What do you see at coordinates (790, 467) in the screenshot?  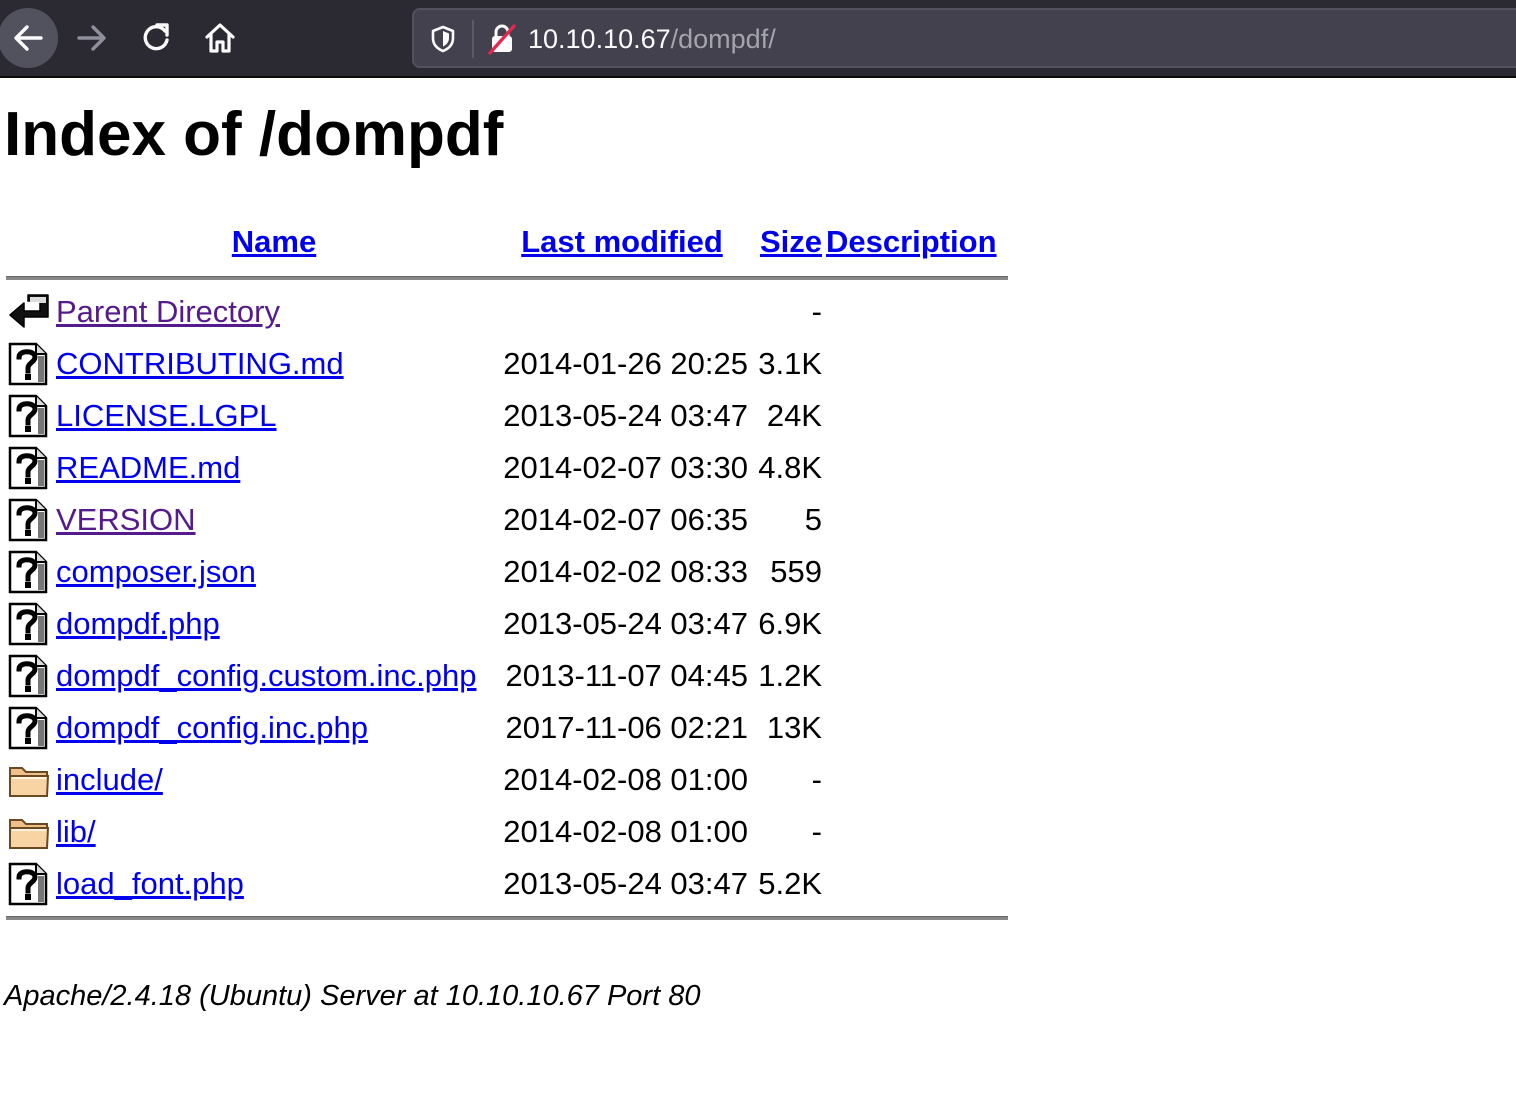 I see `size-cell: 4.8K` at bounding box center [790, 467].